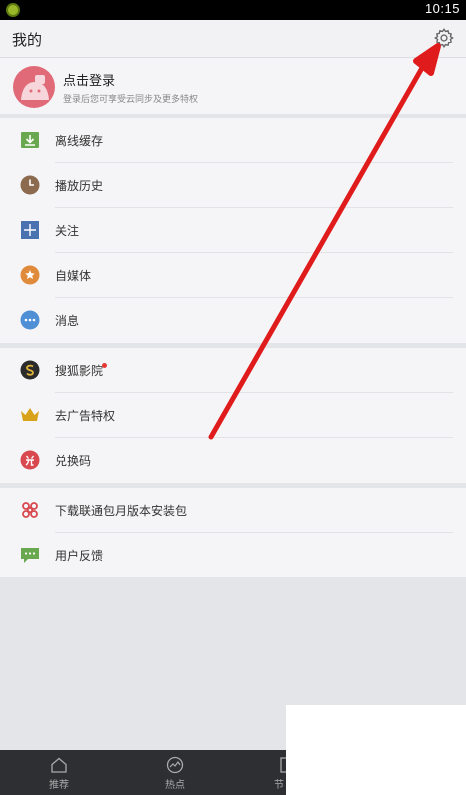  I want to click on cinema-icon, so click(30, 370).